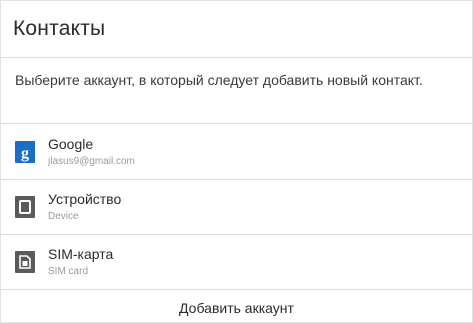  I want to click on sim-card-icon, so click(25, 262).